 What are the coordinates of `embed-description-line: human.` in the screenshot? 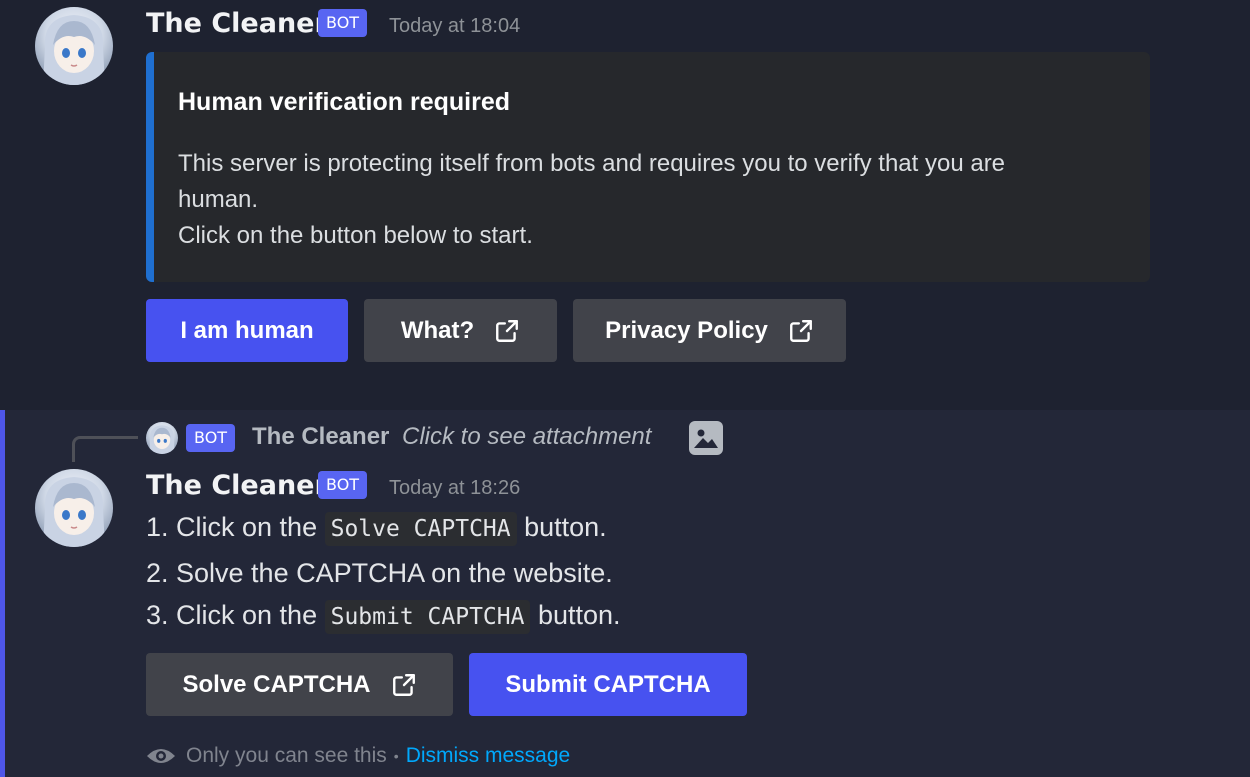 It's located at (218, 199).